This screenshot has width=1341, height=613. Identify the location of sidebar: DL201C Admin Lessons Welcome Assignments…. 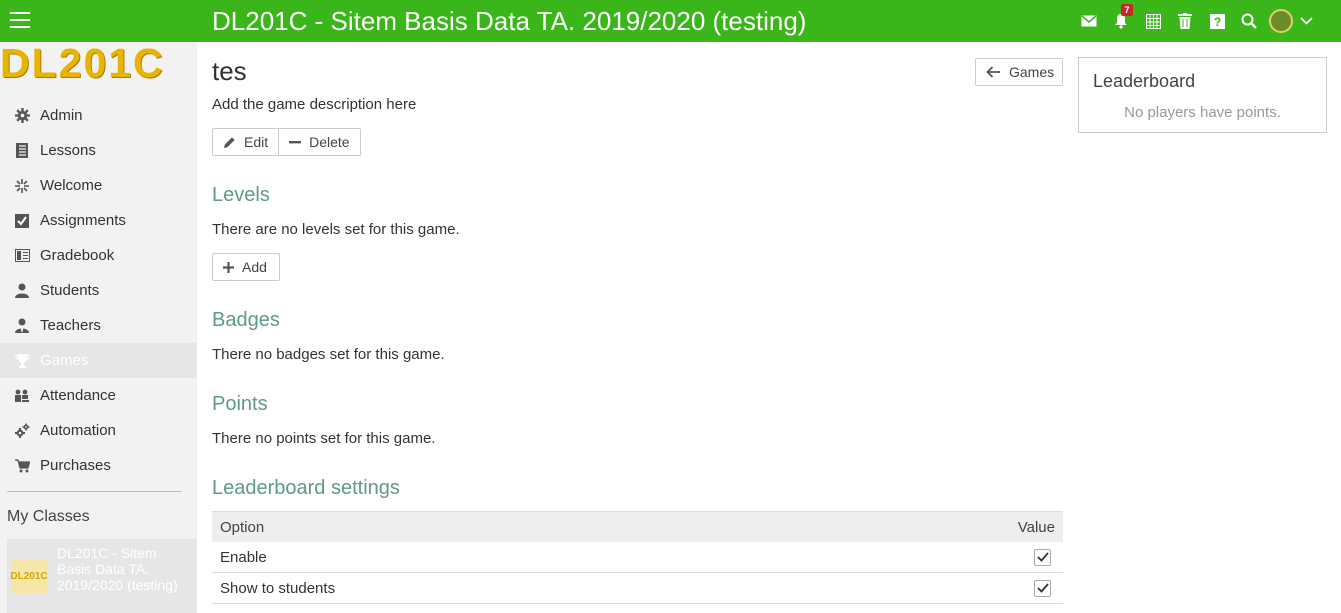
(98, 327).